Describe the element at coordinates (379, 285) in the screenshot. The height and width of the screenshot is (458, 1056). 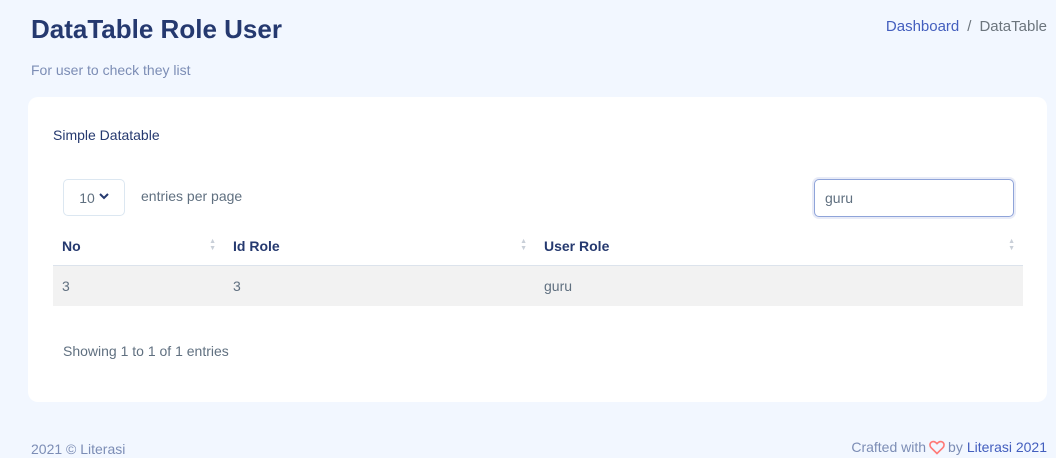
I see `table-cell-id-role: 3` at that location.